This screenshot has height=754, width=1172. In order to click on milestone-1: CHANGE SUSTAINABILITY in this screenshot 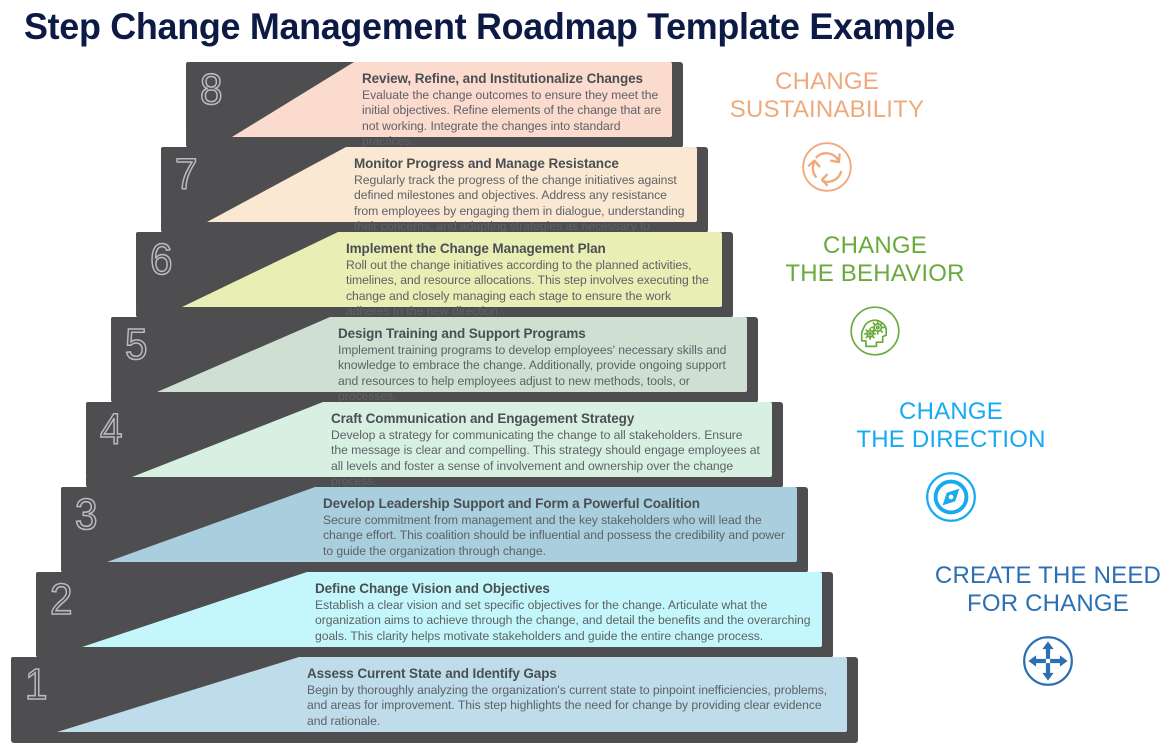, I will do `click(827, 135)`.